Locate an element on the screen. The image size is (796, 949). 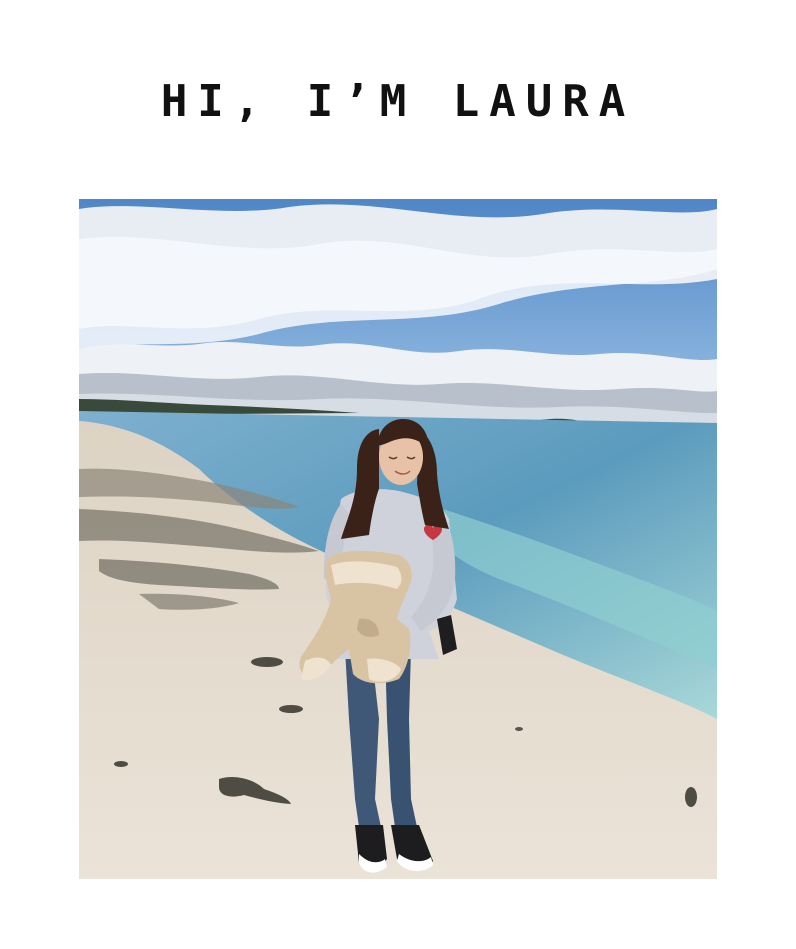
headline-title: HI, I’M LAURA is located at coordinates (398, 101).